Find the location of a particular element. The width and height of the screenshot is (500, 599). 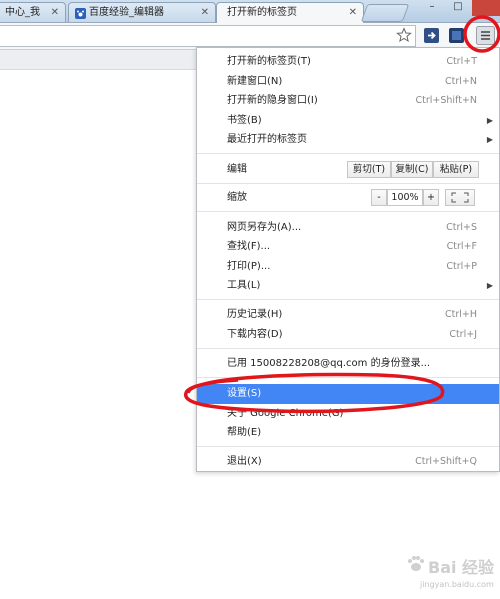

menu-item-label: 退出(X) is located at coordinates (244, 461).